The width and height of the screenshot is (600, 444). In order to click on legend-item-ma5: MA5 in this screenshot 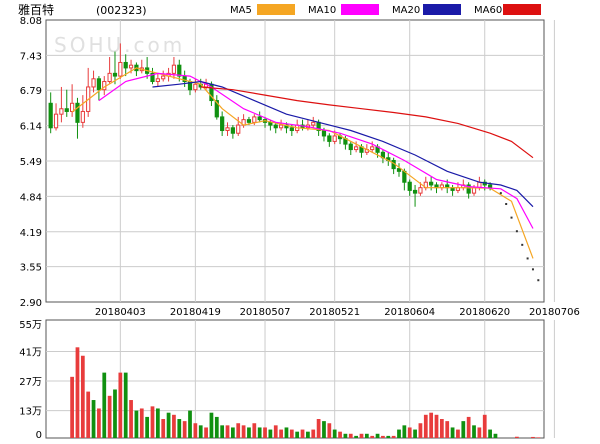, I will do `click(262, 10)`.